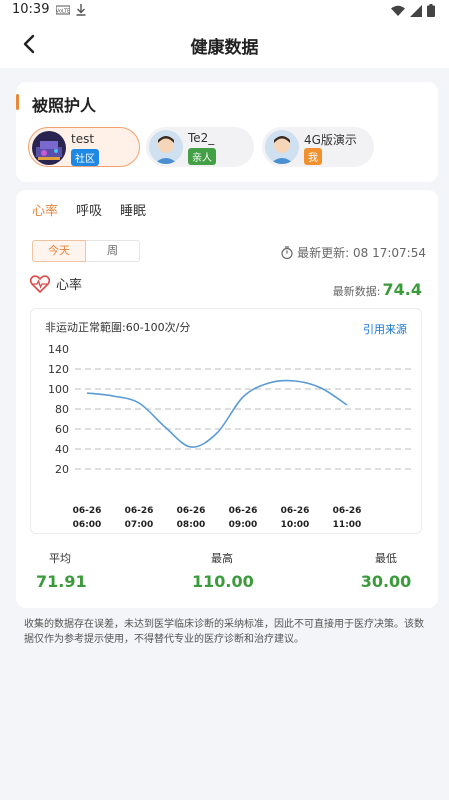 This screenshot has width=449, height=800. I want to click on person-name: test, so click(83, 139).